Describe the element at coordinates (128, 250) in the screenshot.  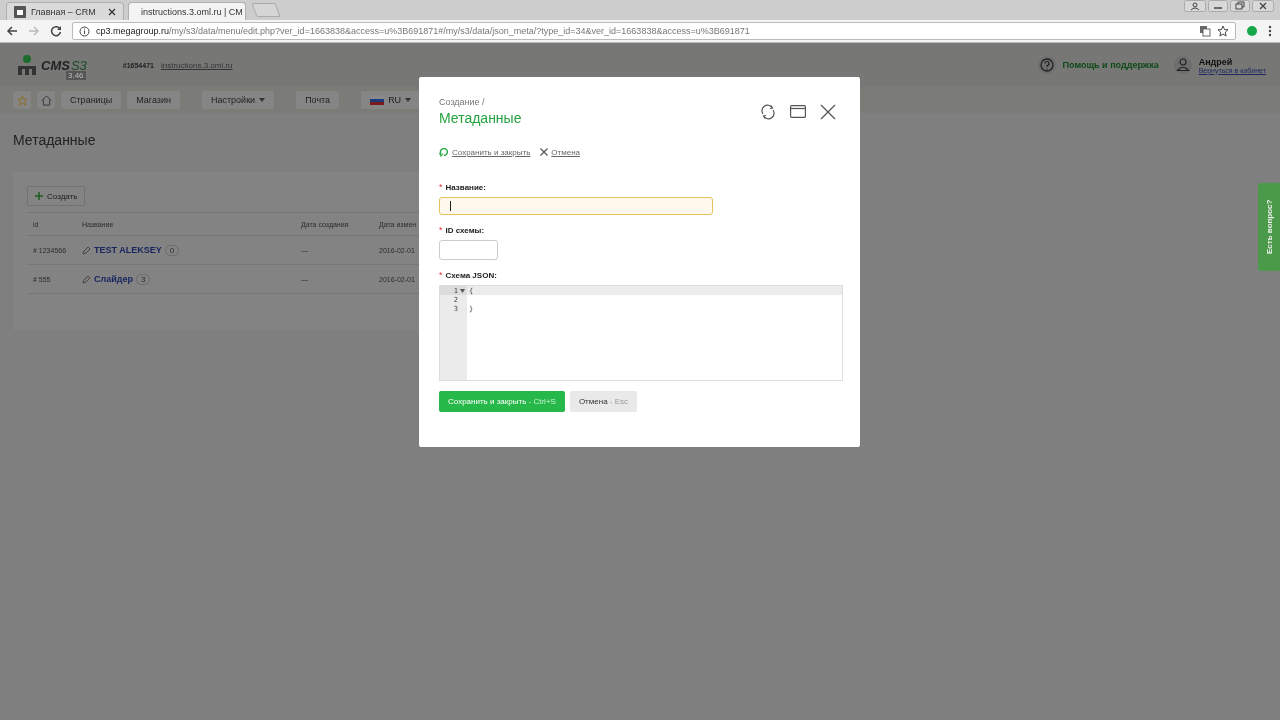
I see `row-link: TEST ALEKSEY` at that location.